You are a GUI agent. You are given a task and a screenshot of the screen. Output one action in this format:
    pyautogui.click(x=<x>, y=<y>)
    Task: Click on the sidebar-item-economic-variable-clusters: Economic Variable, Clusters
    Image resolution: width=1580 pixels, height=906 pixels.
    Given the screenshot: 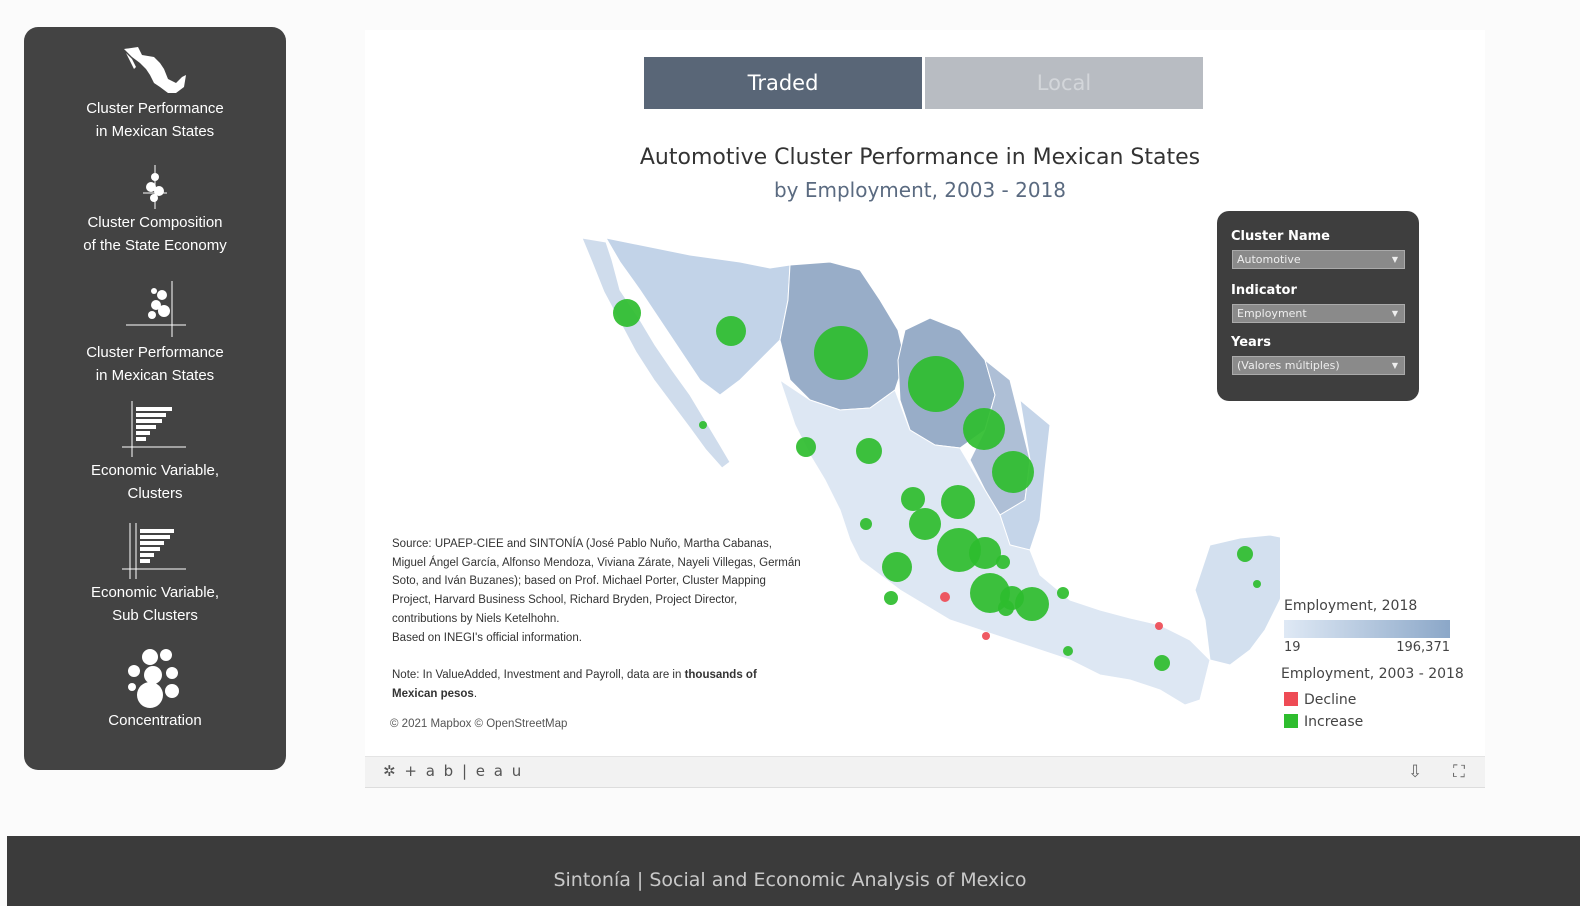 What is the action you would take?
    pyautogui.click(x=155, y=453)
    